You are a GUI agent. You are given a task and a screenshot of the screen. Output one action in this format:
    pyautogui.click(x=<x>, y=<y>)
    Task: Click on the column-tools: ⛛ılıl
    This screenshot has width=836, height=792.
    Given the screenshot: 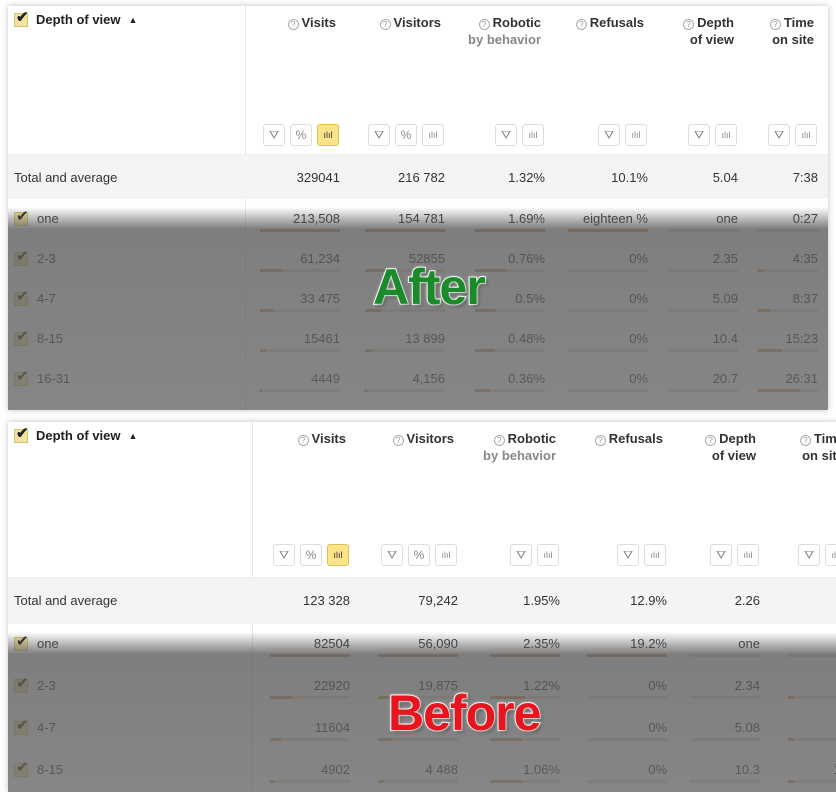 What is the action you would take?
    pyautogui.click(x=712, y=135)
    